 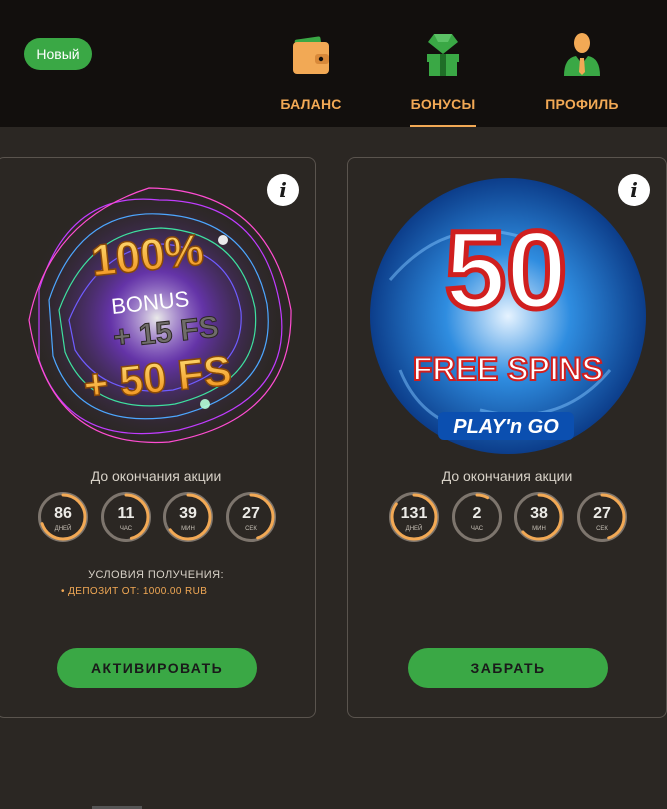 I want to click on timer-cell-мин: 39 МИН, so click(x=188, y=517).